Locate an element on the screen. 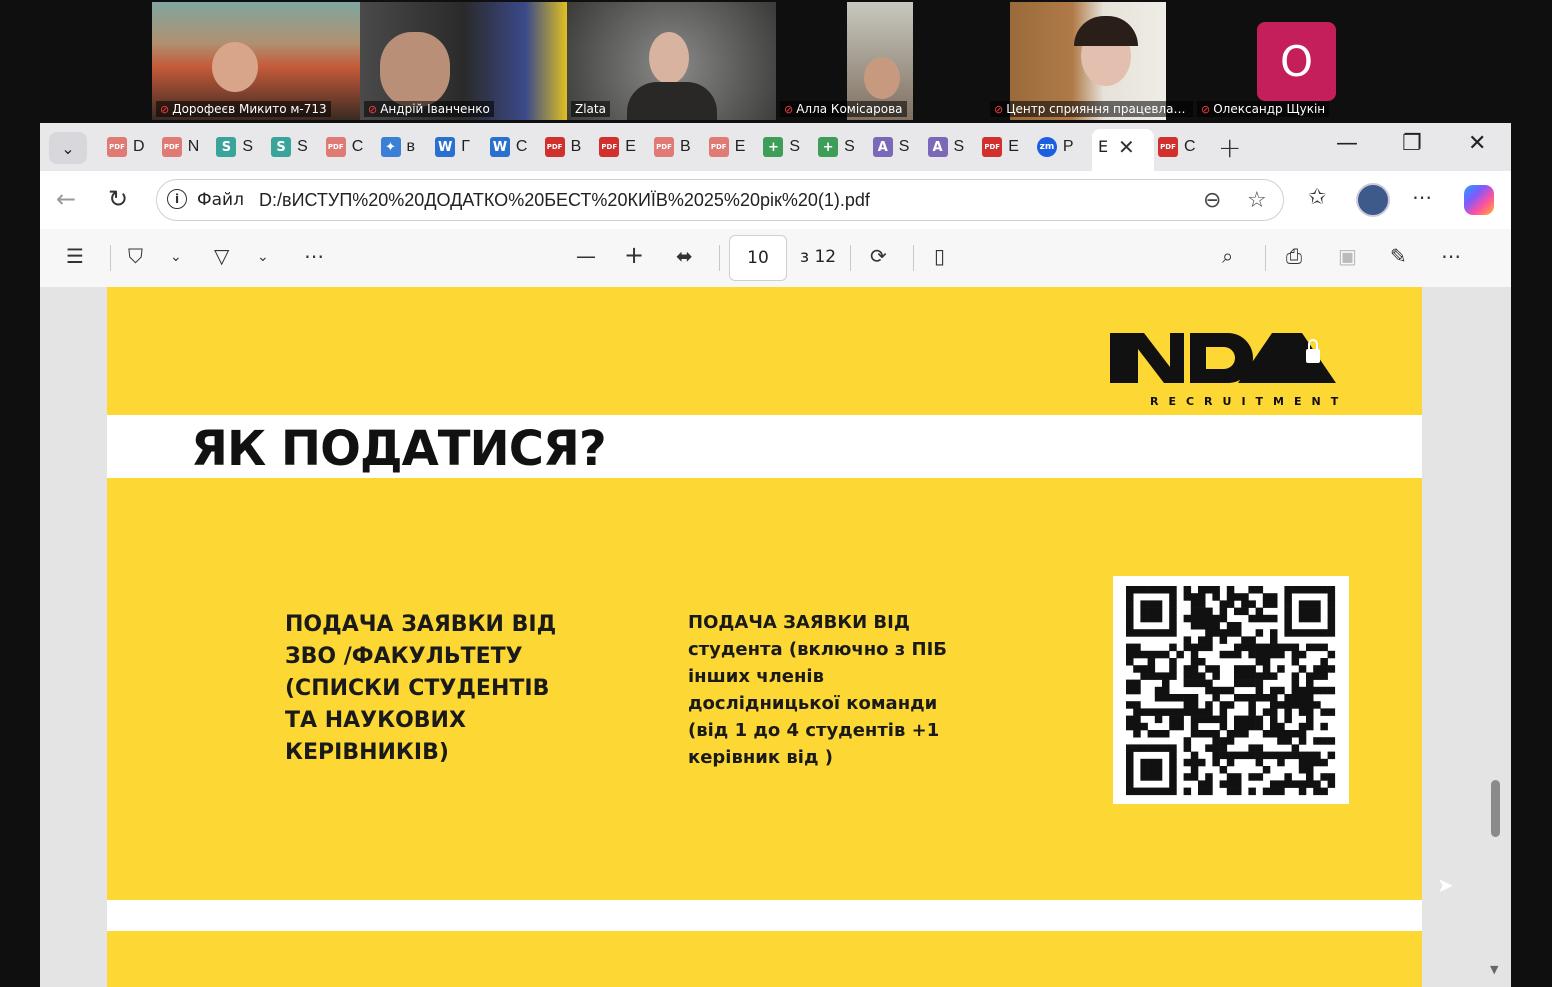 This screenshot has height=987, width=1552. tab: zm P is located at coordinates (1055, 147).